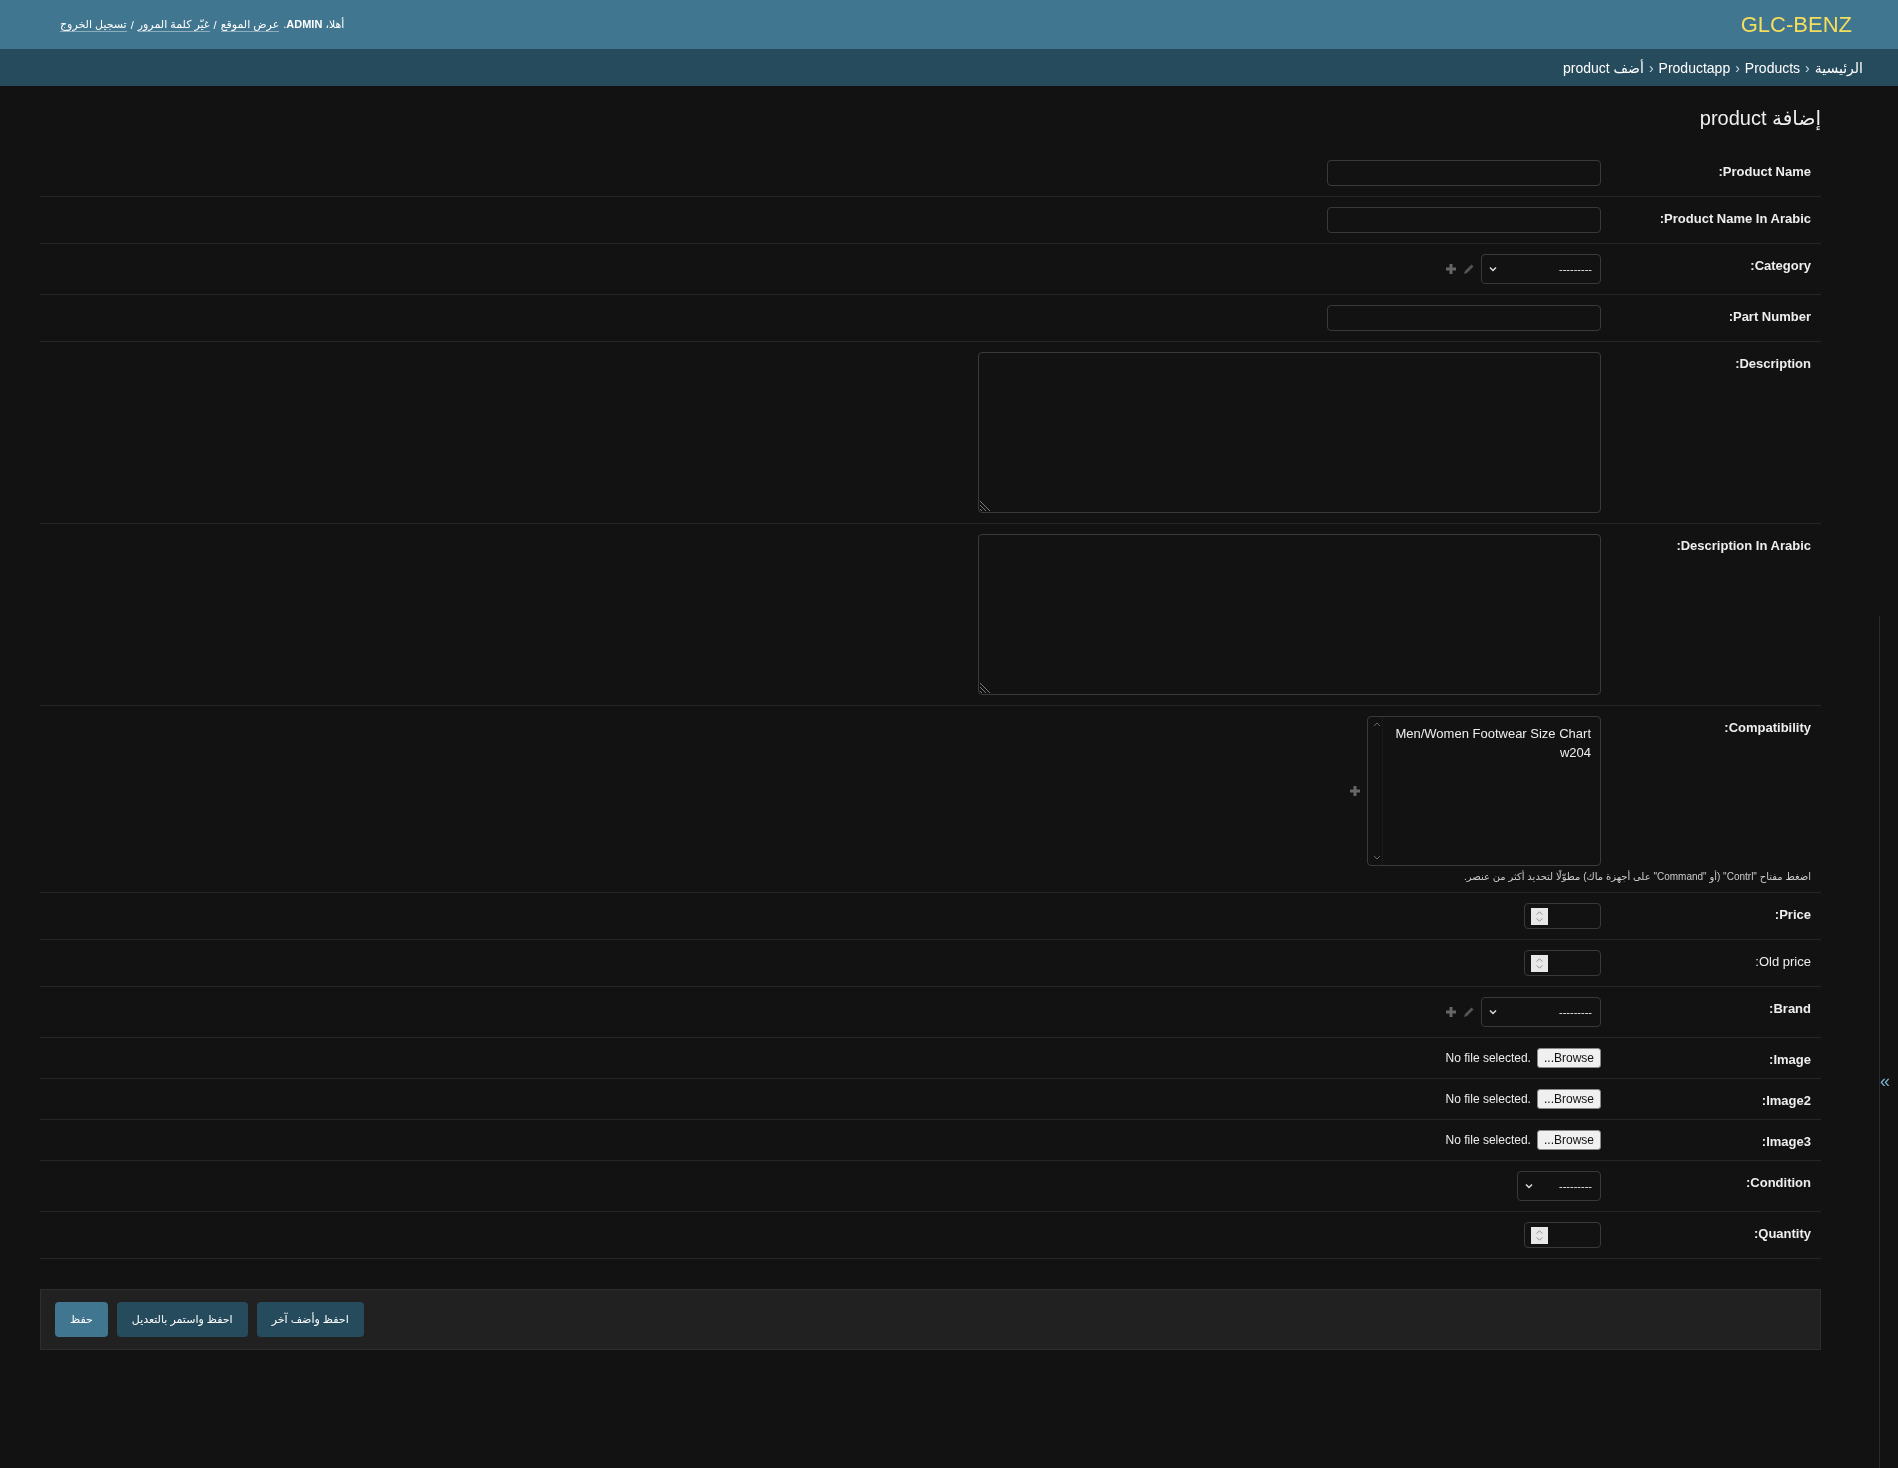  I want to click on header-link: غيّر كلمة المرور, so click(173, 24).